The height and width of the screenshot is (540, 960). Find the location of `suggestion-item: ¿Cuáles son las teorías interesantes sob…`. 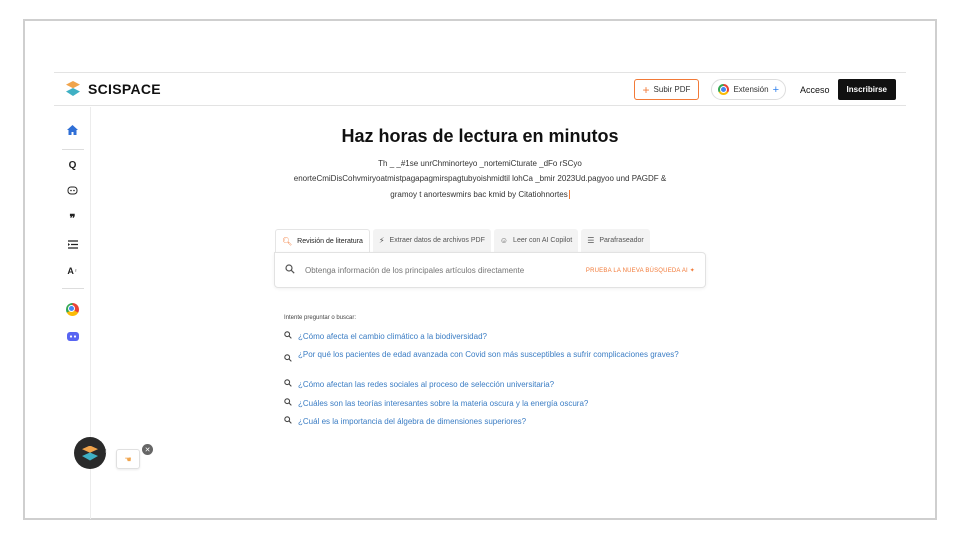

suggestion-item: ¿Cuáles son las teorías interesantes sob… is located at coordinates (501, 403).